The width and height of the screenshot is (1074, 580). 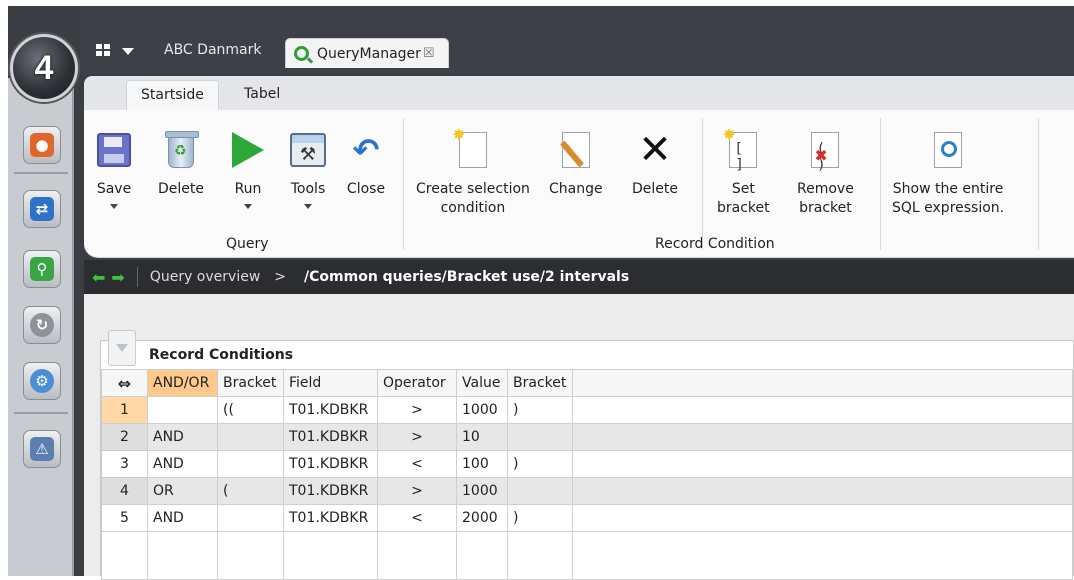 I want to click on row-number: 5, so click(x=124, y=518).